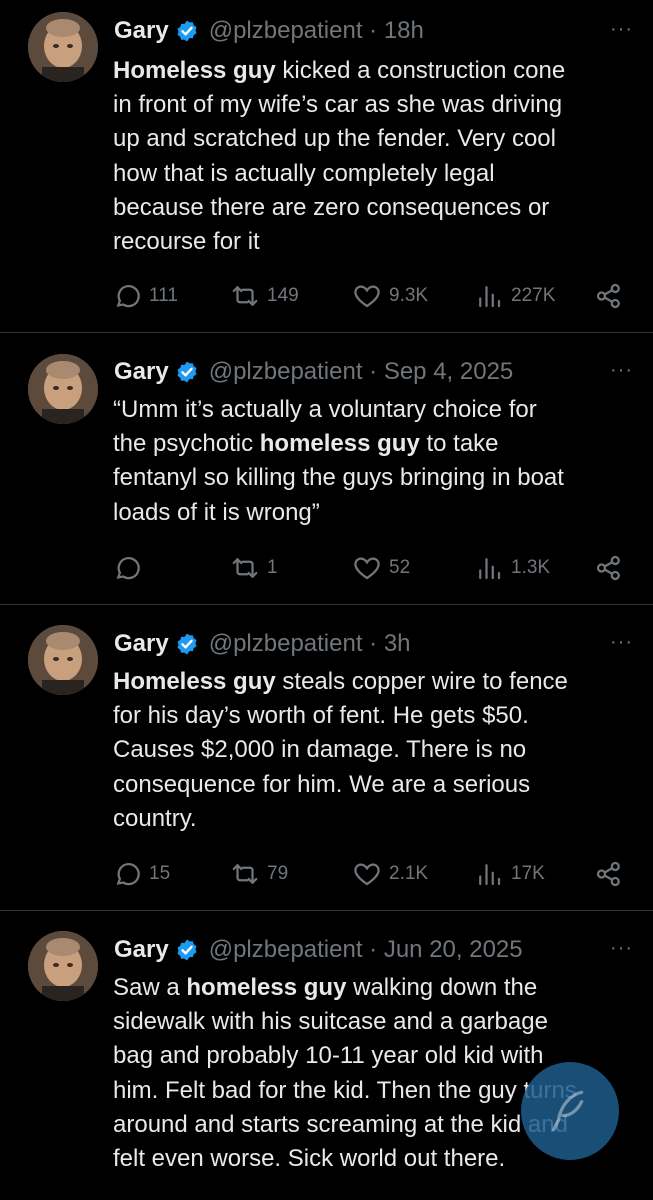 This screenshot has height=1200, width=653. I want to click on line-text: to take, so click(459, 444).